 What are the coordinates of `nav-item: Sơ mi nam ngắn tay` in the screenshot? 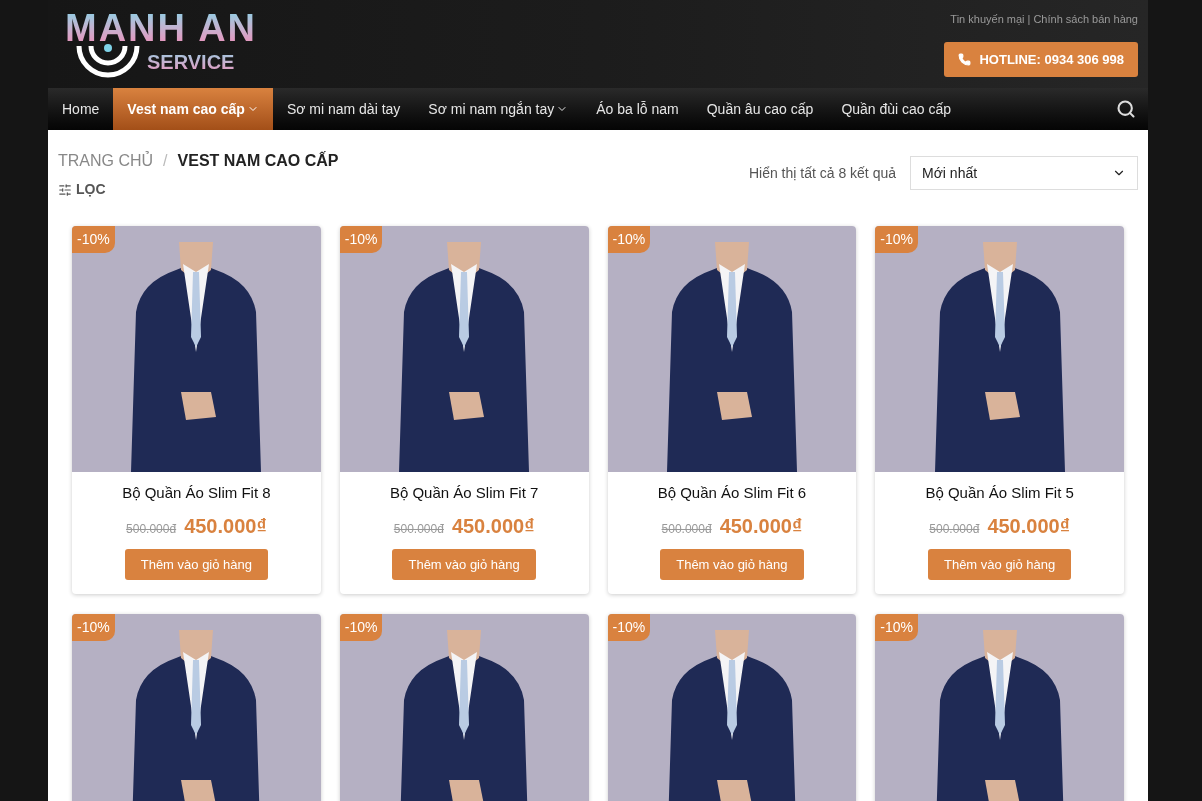 It's located at (498, 109).